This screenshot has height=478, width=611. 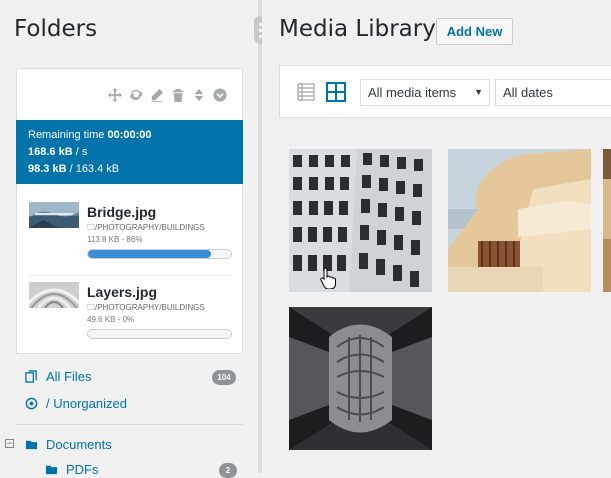 What do you see at coordinates (136, 95) in the screenshot?
I see `refresh-icon` at bounding box center [136, 95].